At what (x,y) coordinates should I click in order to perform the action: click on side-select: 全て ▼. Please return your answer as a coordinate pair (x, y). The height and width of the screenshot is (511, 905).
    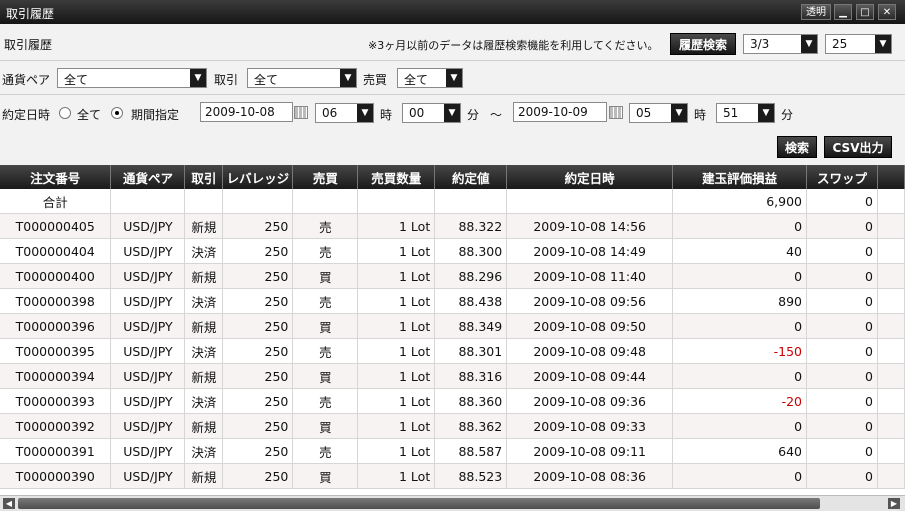
    Looking at the image, I should click on (430, 78).